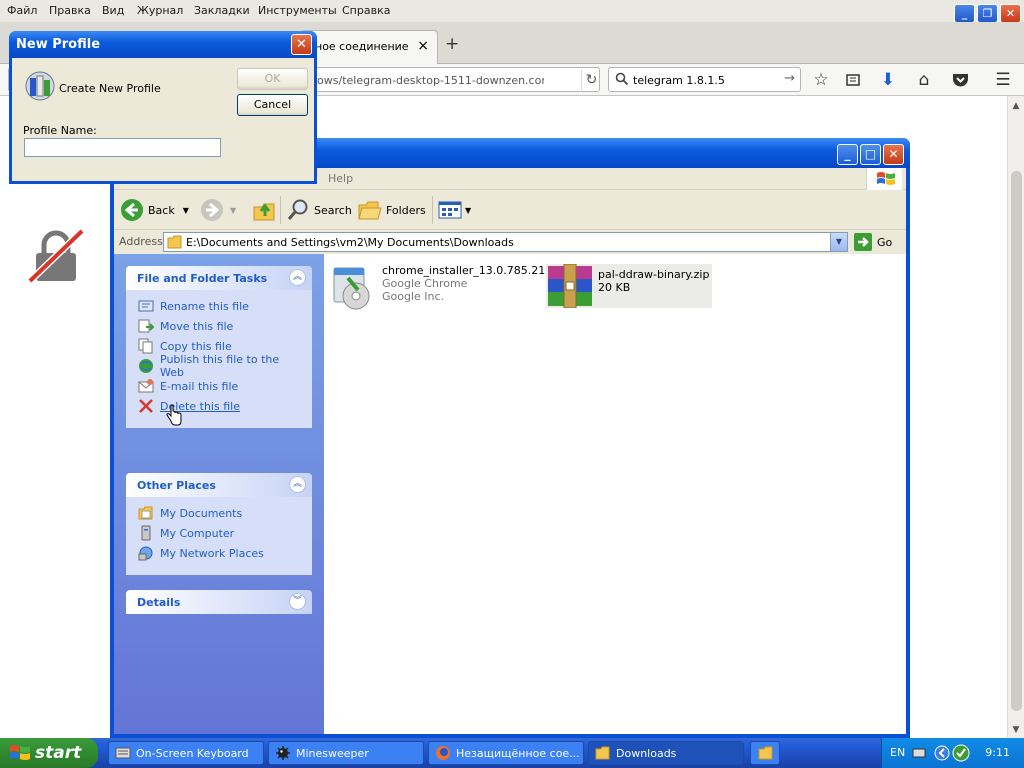 This screenshot has width=1024, height=768. I want to click on restore-button: ❐, so click(987, 13).